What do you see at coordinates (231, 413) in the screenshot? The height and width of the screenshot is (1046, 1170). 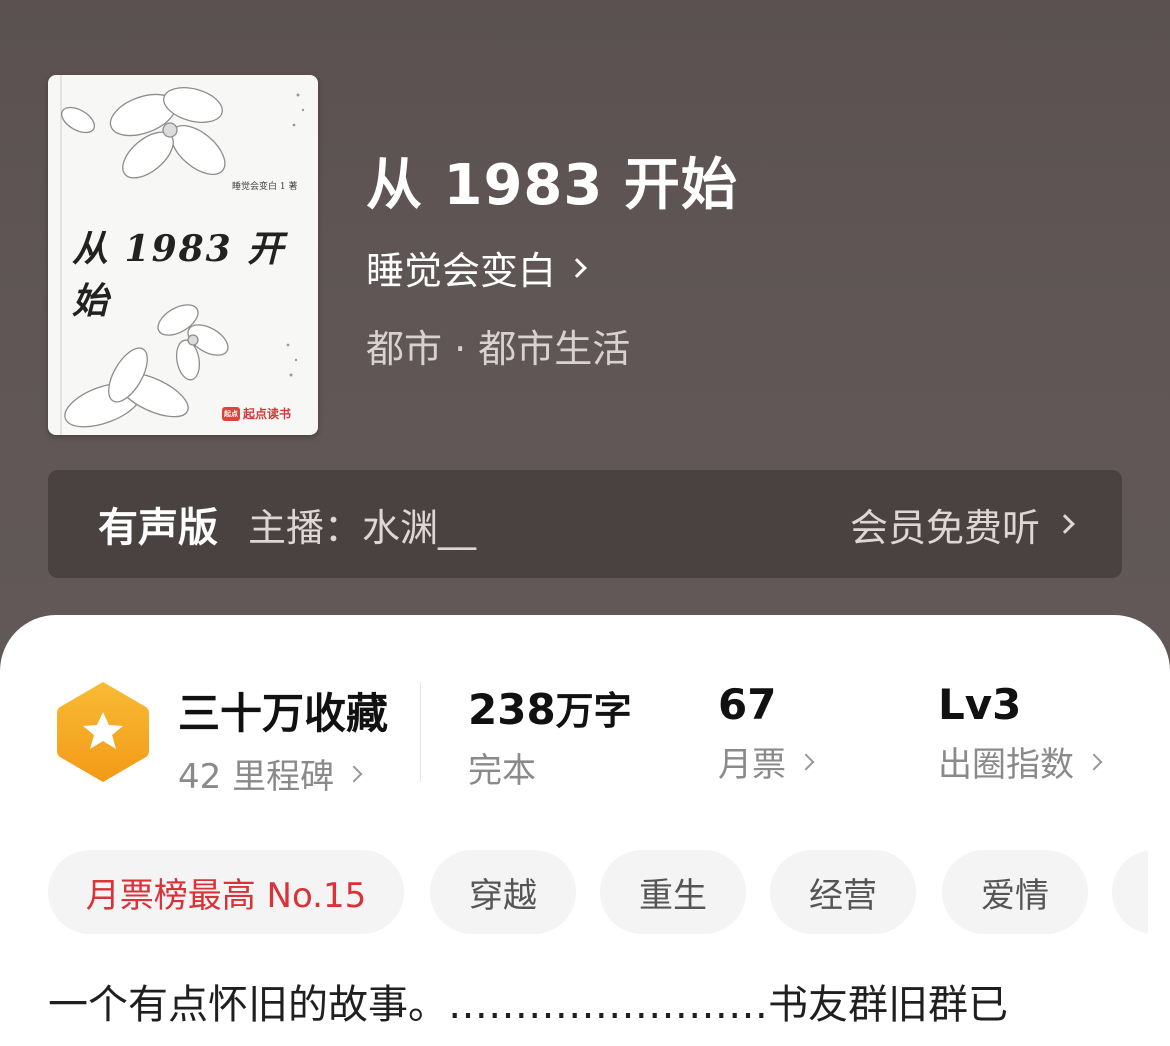 I see `qidian-logo-icon: 起点` at bounding box center [231, 413].